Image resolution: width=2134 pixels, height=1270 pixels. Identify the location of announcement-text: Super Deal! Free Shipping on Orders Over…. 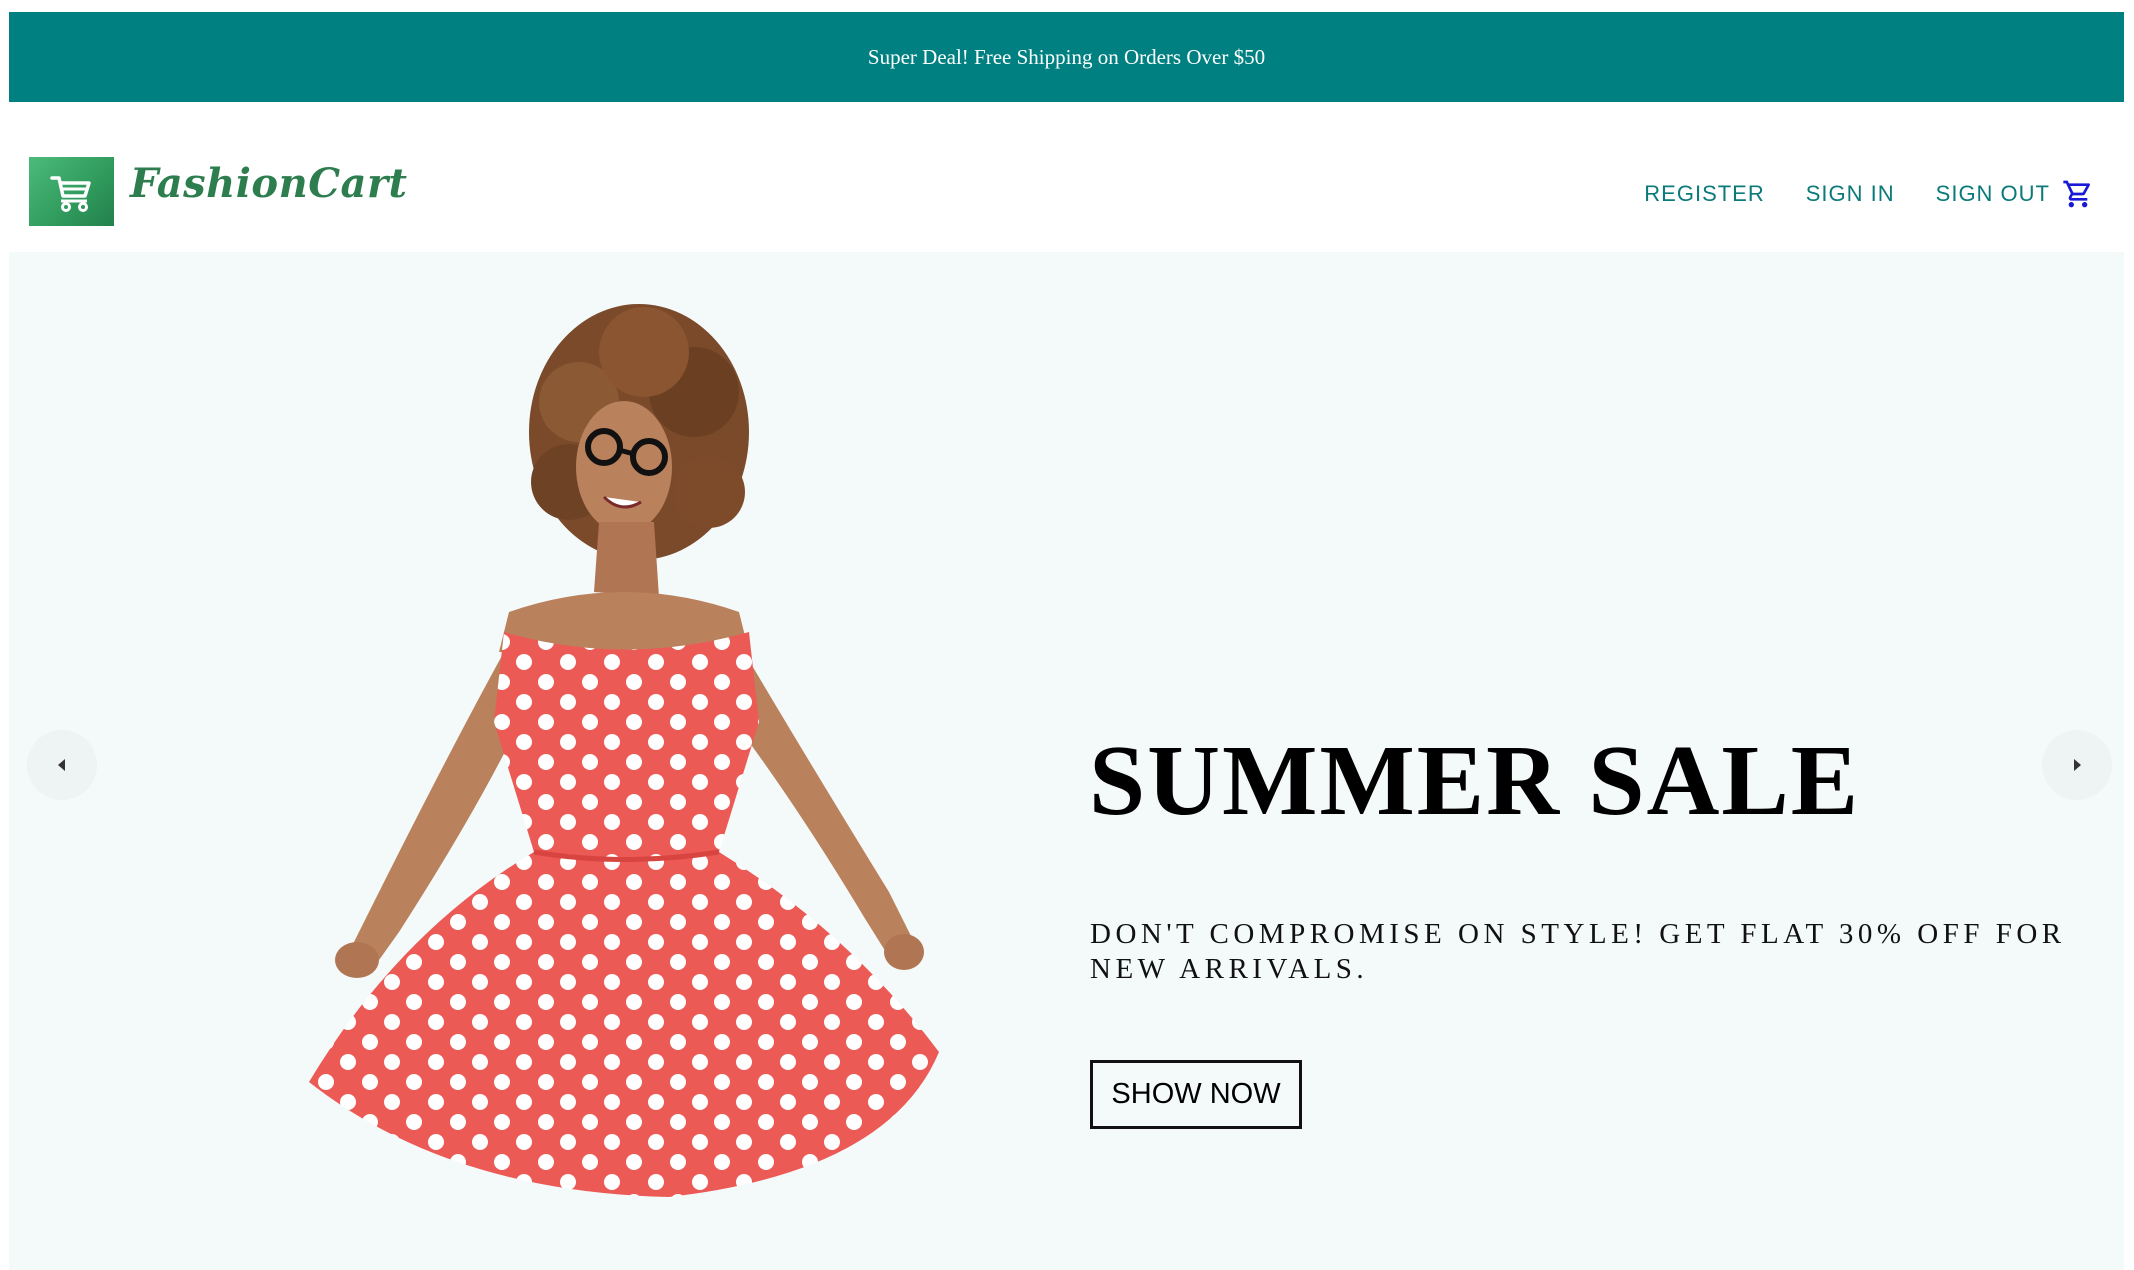
(1066, 56).